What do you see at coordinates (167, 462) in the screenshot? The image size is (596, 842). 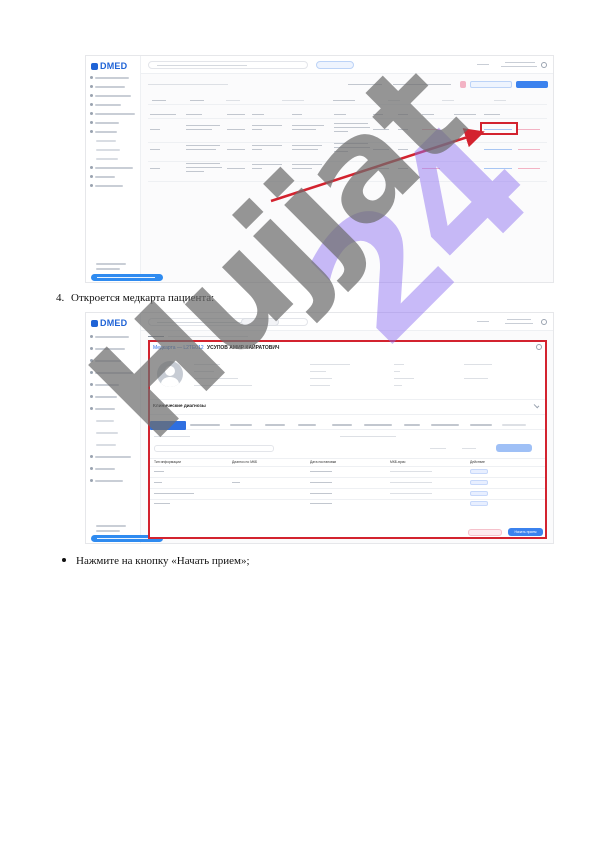 I see `th-info-type: Тип информации` at bounding box center [167, 462].